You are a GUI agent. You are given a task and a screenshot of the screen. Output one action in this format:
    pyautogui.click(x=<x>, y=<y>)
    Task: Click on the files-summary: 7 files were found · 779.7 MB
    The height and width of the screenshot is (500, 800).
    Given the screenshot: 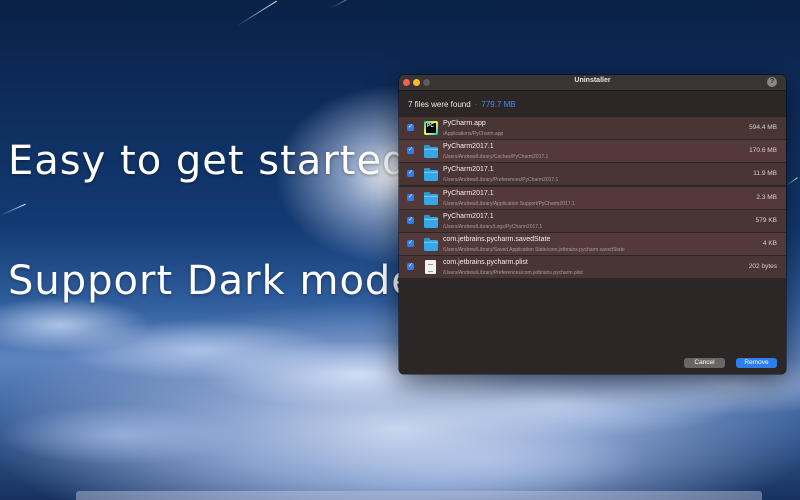 What is the action you would take?
    pyautogui.click(x=462, y=104)
    